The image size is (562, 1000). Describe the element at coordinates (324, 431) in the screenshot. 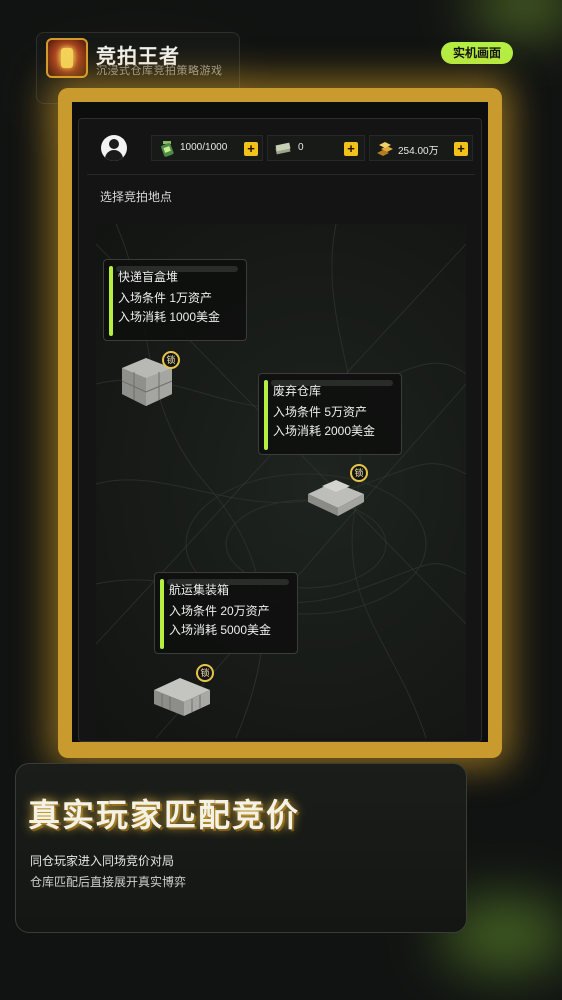

I see `entry-cost: 入场消耗 2000美金` at that location.